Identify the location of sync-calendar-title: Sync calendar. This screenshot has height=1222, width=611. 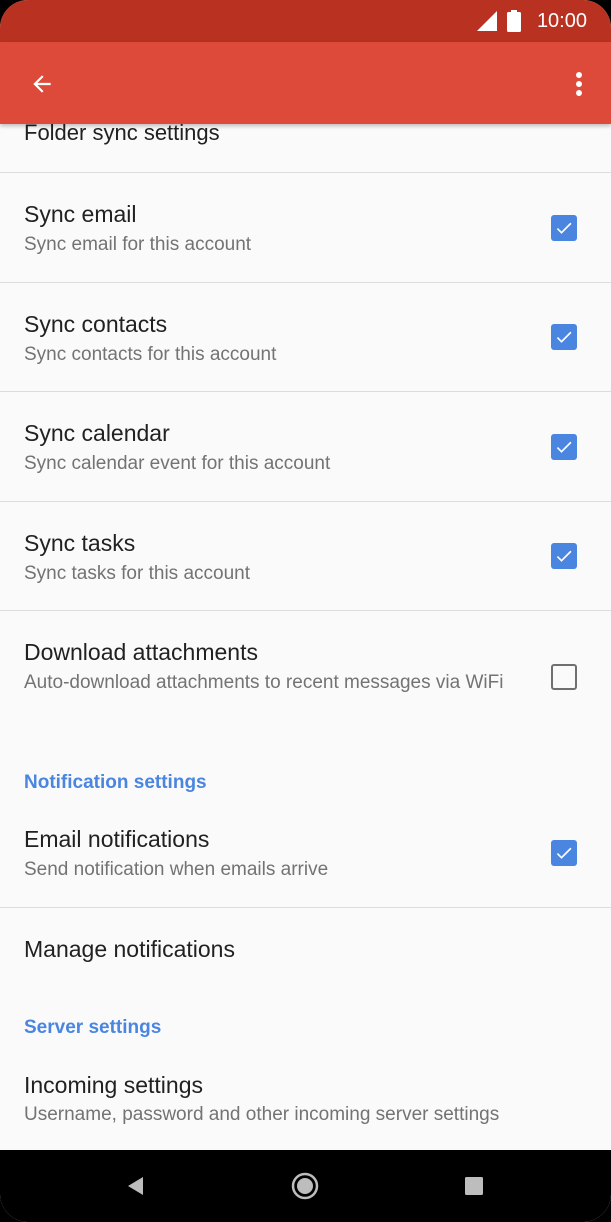
(97, 433).